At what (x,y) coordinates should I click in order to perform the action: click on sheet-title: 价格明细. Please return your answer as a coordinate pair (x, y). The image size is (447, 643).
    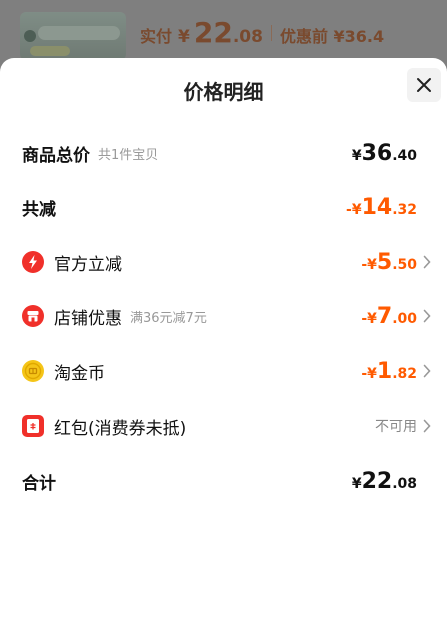
    Looking at the image, I should click on (223, 92).